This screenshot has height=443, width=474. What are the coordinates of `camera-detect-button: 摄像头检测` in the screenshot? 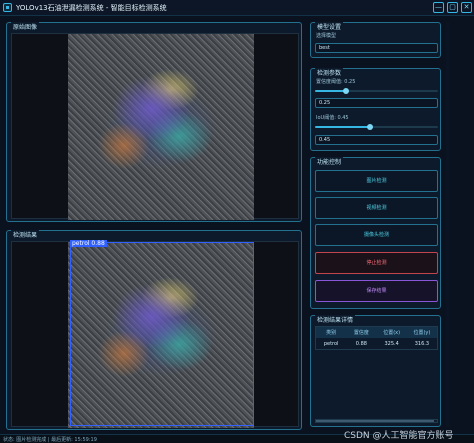 It's located at (376, 235).